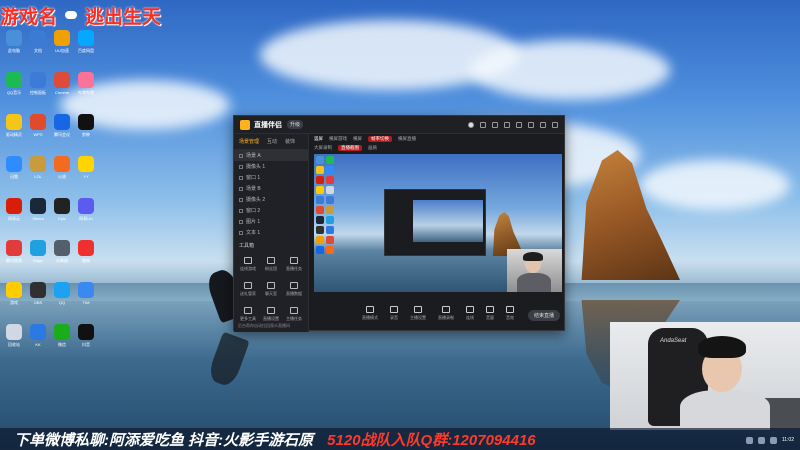  I want to click on scene-item: 场景 B, so click(271, 188).